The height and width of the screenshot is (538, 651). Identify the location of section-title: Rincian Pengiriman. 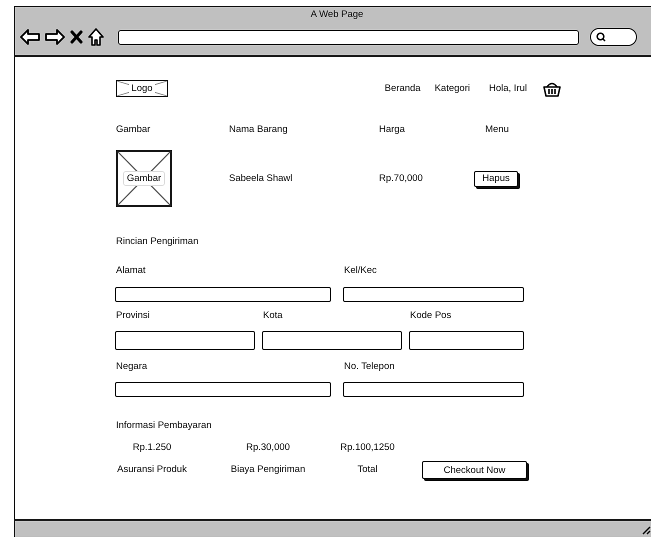
(158, 242).